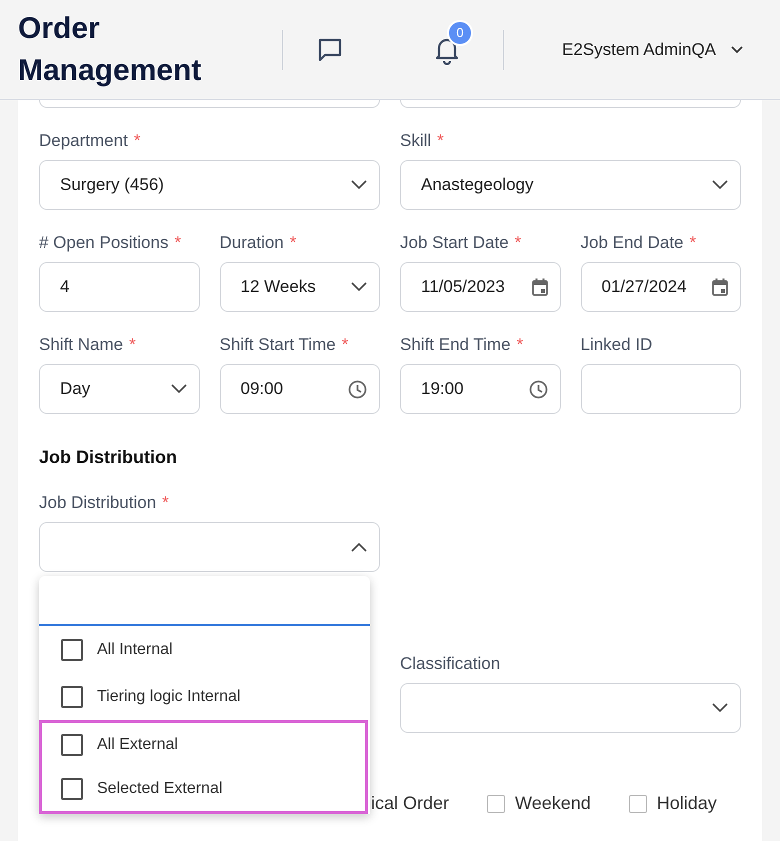  What do you see at coordinates (300, 287) in the screenshot?
I see `dropdown: 12 Weeks` at bounding box center [300, 287].